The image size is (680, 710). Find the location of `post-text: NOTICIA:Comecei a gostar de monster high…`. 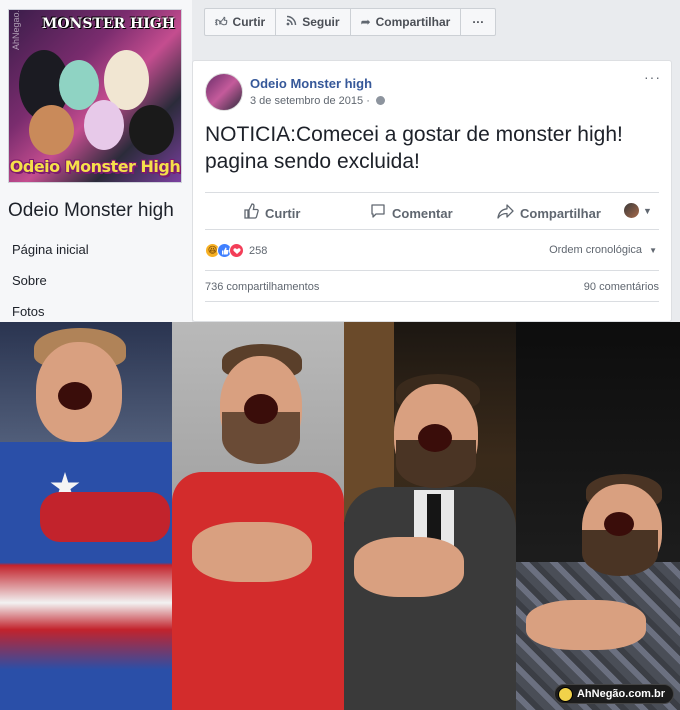

post-text: NOTICIA:Comecei a gostar de monster high… is located at coordinates (414, 148).